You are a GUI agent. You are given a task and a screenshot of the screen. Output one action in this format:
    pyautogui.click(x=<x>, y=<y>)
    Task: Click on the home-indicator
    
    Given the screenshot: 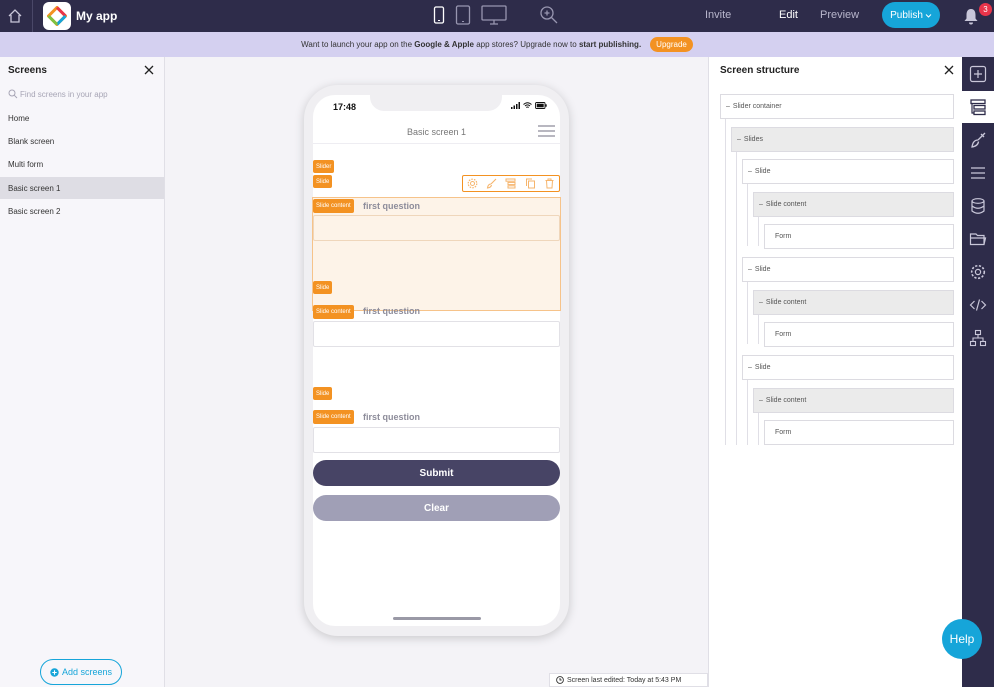 What is the action you would take?
    pyautogui.click(x=437, y=618)
    